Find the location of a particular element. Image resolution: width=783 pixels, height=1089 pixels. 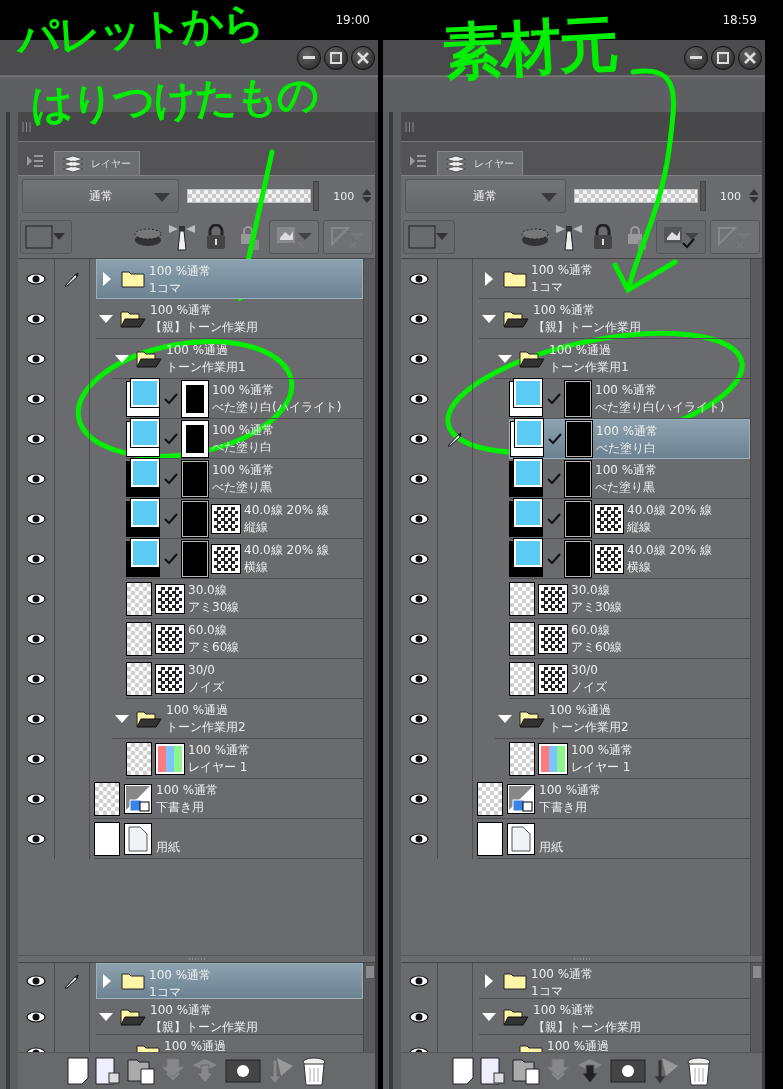

grip-icon is located at coordinates (27, 126).